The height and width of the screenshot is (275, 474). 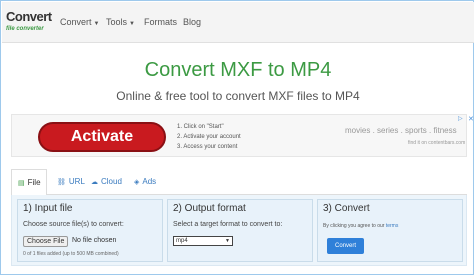 I want to click on ad-close-icon: ✕, so click(x=471, y=119).